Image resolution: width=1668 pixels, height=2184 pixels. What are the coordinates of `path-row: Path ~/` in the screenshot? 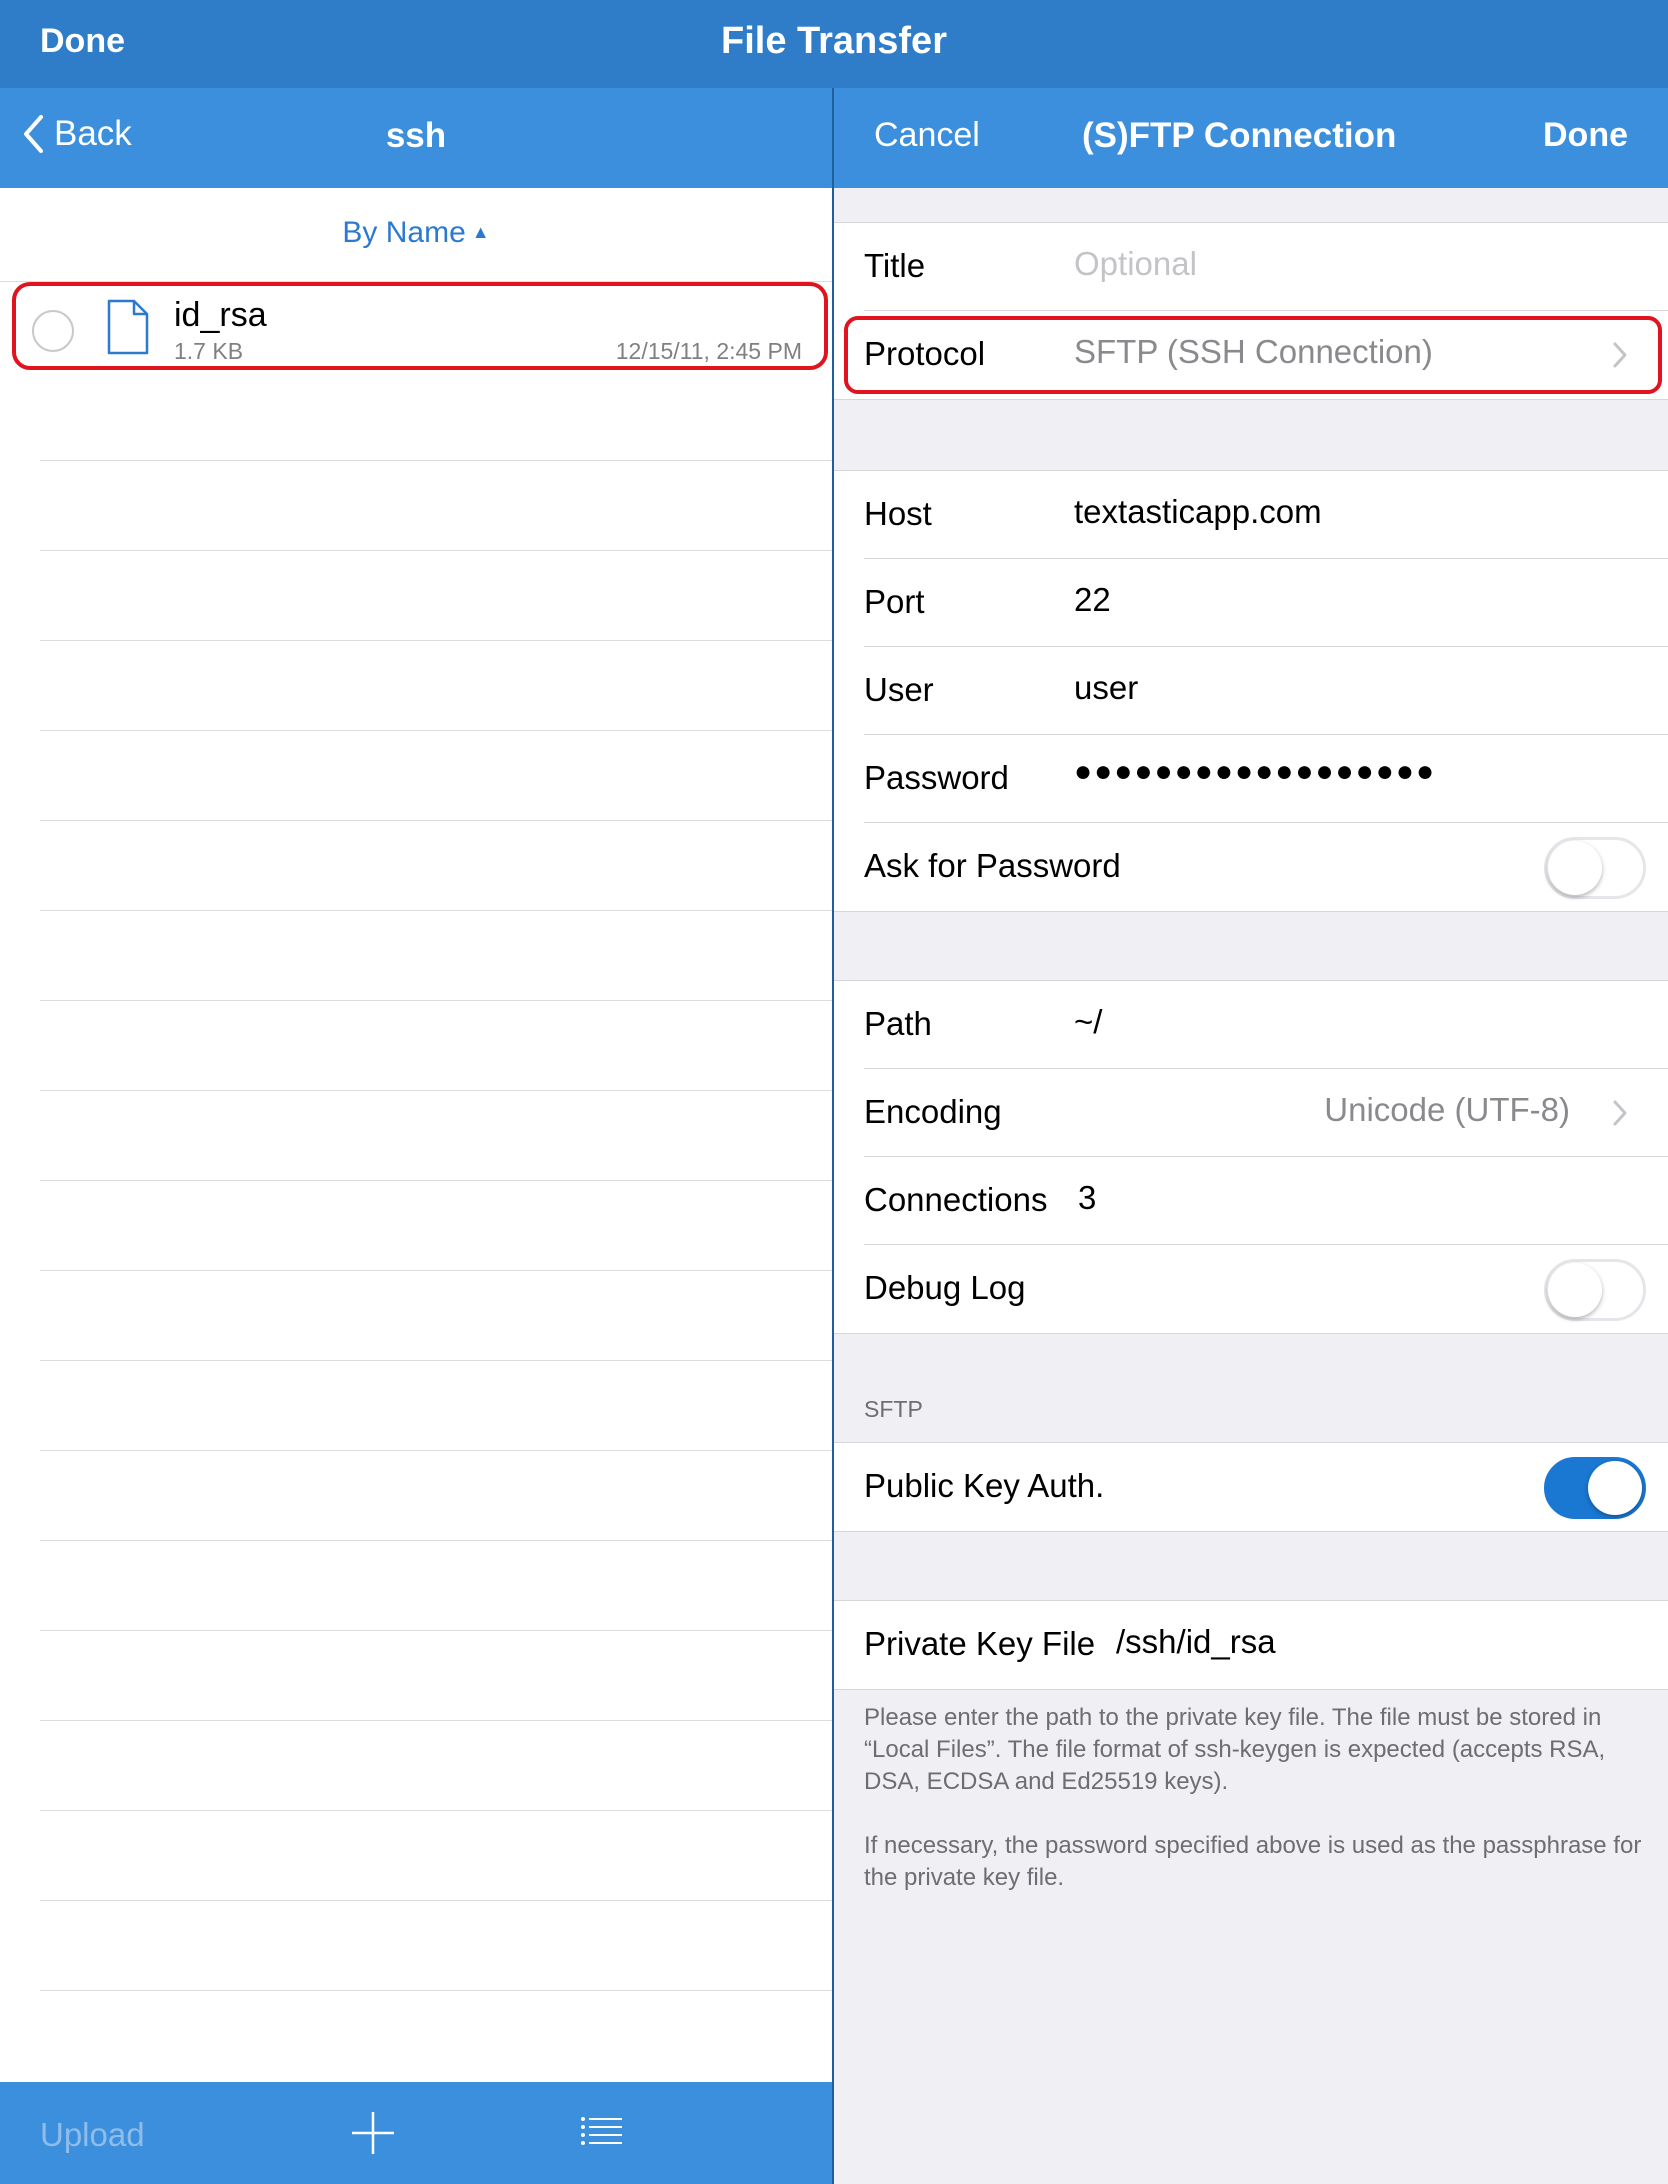 It's located at (1251, 1025).